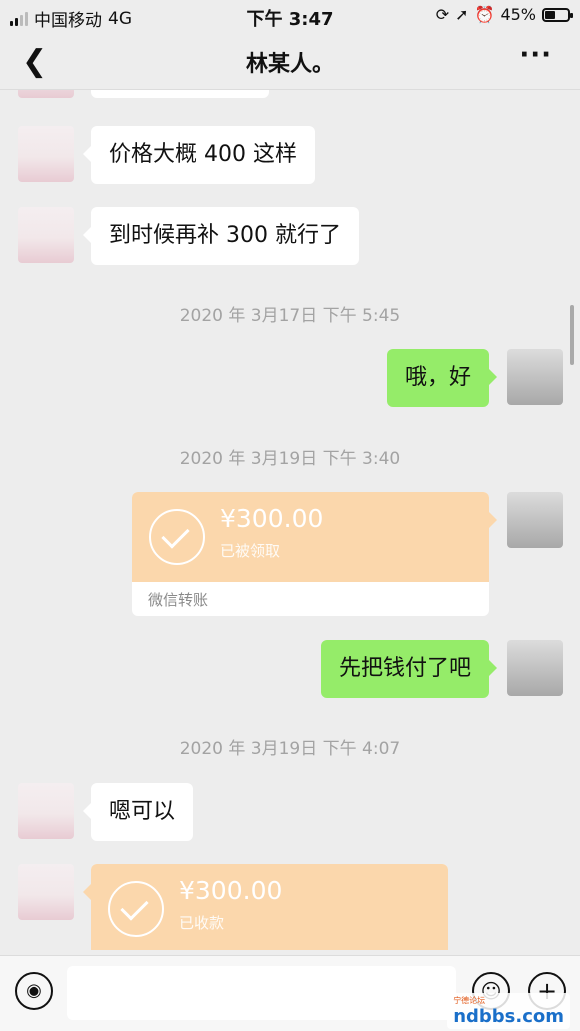 The image size is (580, 1031). What do you see at coordinates (462, 14) in the screenshot?
I see `location-icon: ➚` at bounding box center [462, 14].